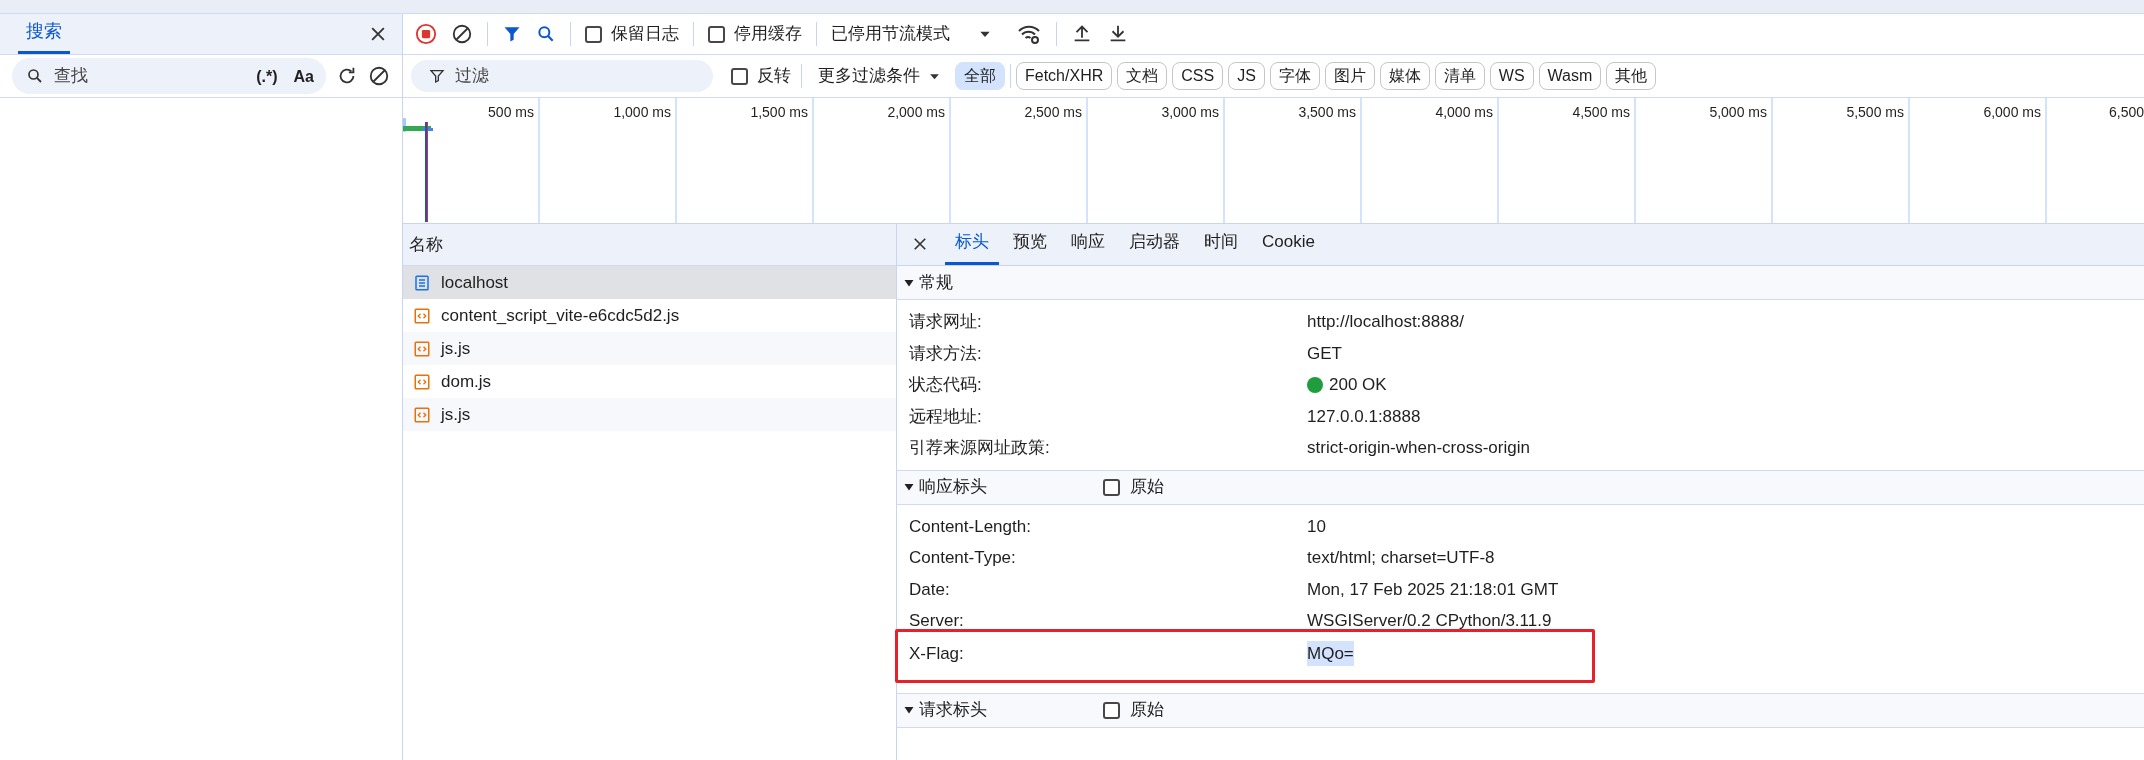  What do you see at coordinates (1364, 416) in the screenshot?
I see `header-value: 127.0.0.1:8888` at bounding box center [1364, 416].